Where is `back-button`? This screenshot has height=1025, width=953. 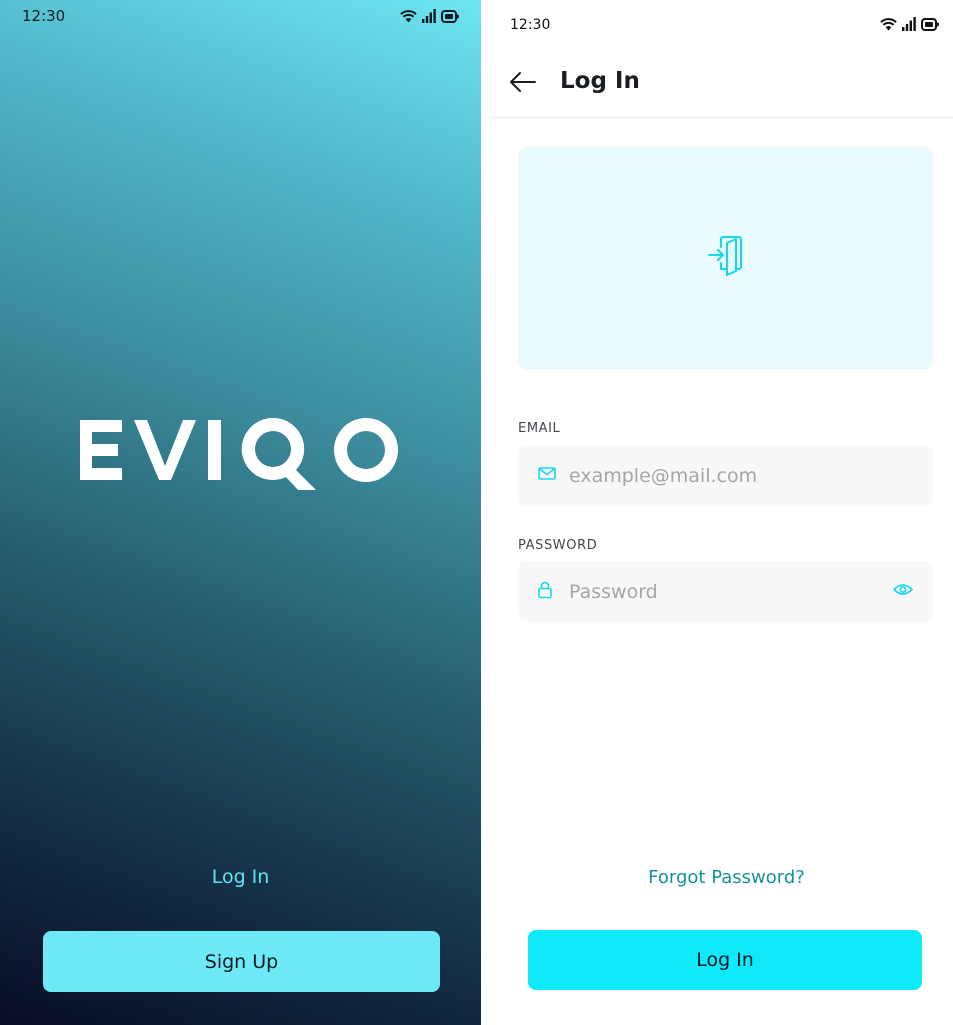
back-button is located at coordinates (523, 82).